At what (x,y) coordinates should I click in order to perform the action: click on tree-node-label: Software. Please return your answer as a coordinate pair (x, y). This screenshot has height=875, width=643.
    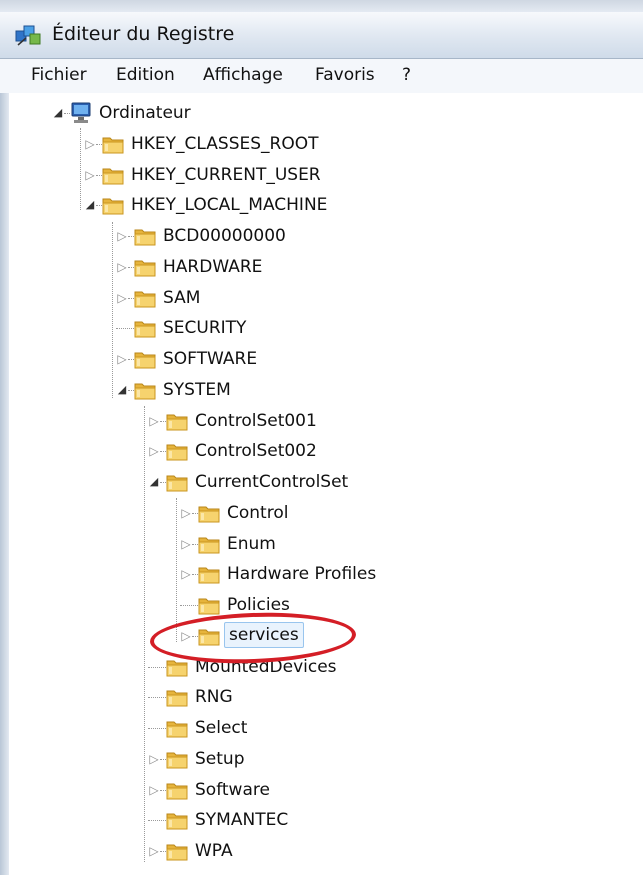
    Looking at the image, I should click on (232, 790).